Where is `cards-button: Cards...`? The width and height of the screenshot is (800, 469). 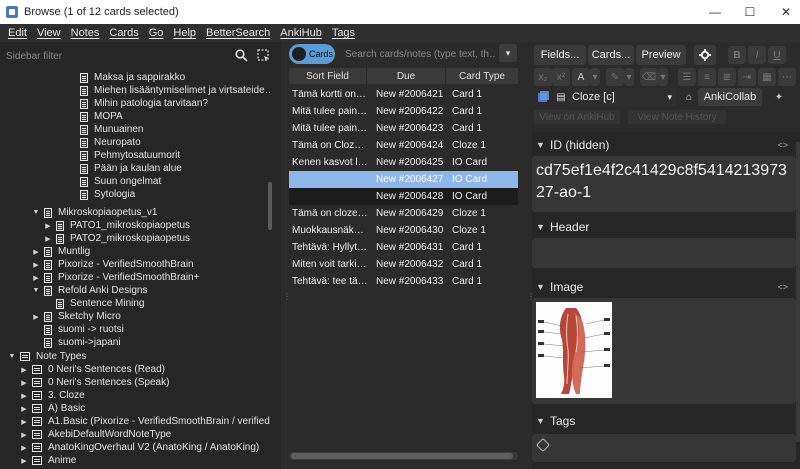 cards-button: Cards... is located at coordinates (611, 55).